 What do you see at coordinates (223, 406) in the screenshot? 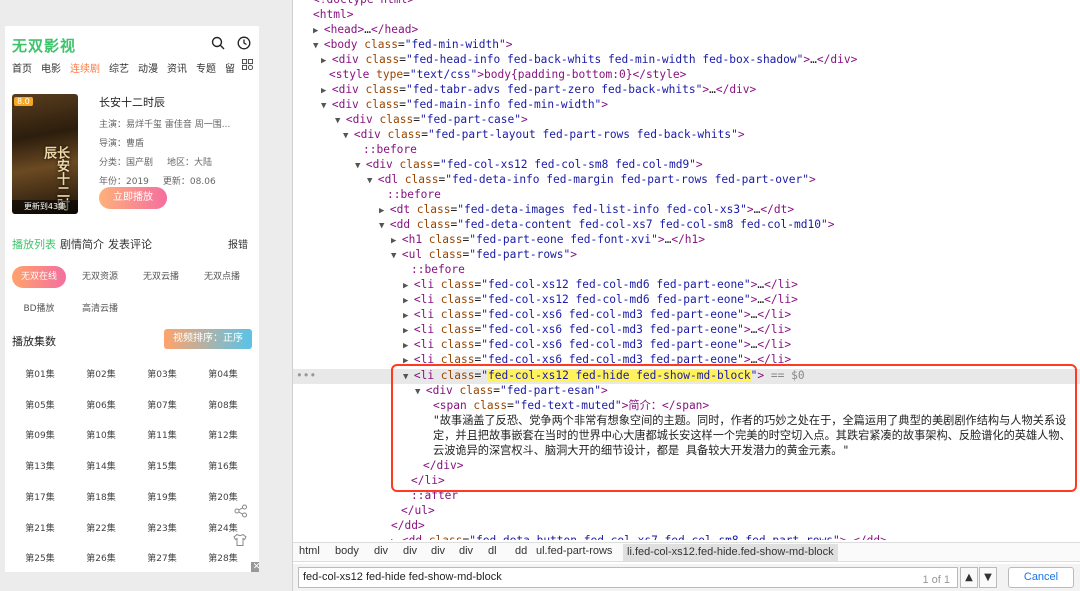
I see `episode-button: 第08集` at bounding box center [223, 406].